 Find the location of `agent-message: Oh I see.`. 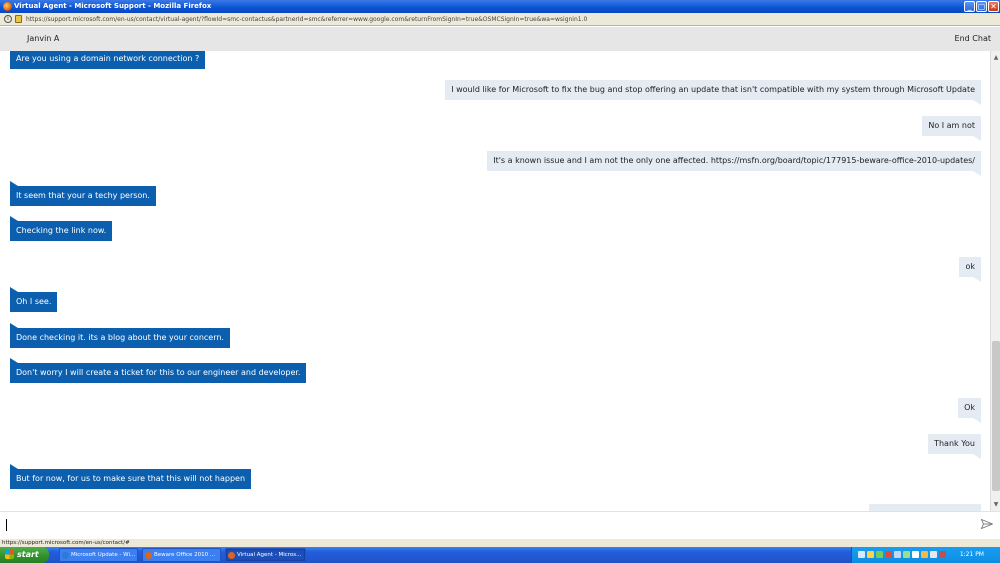

agent-message: Oh I see. is located at coordinates (34, 299).